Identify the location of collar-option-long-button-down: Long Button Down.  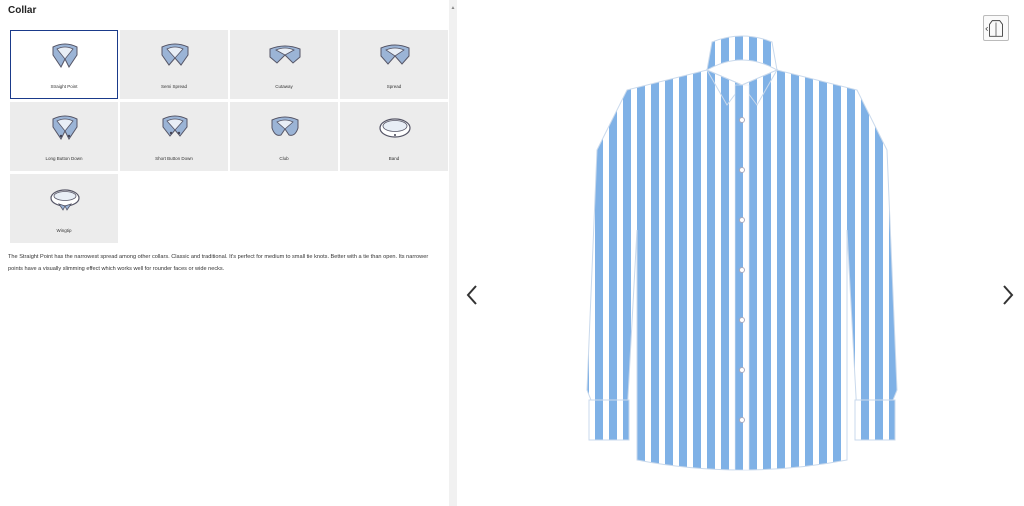
(64, 136).